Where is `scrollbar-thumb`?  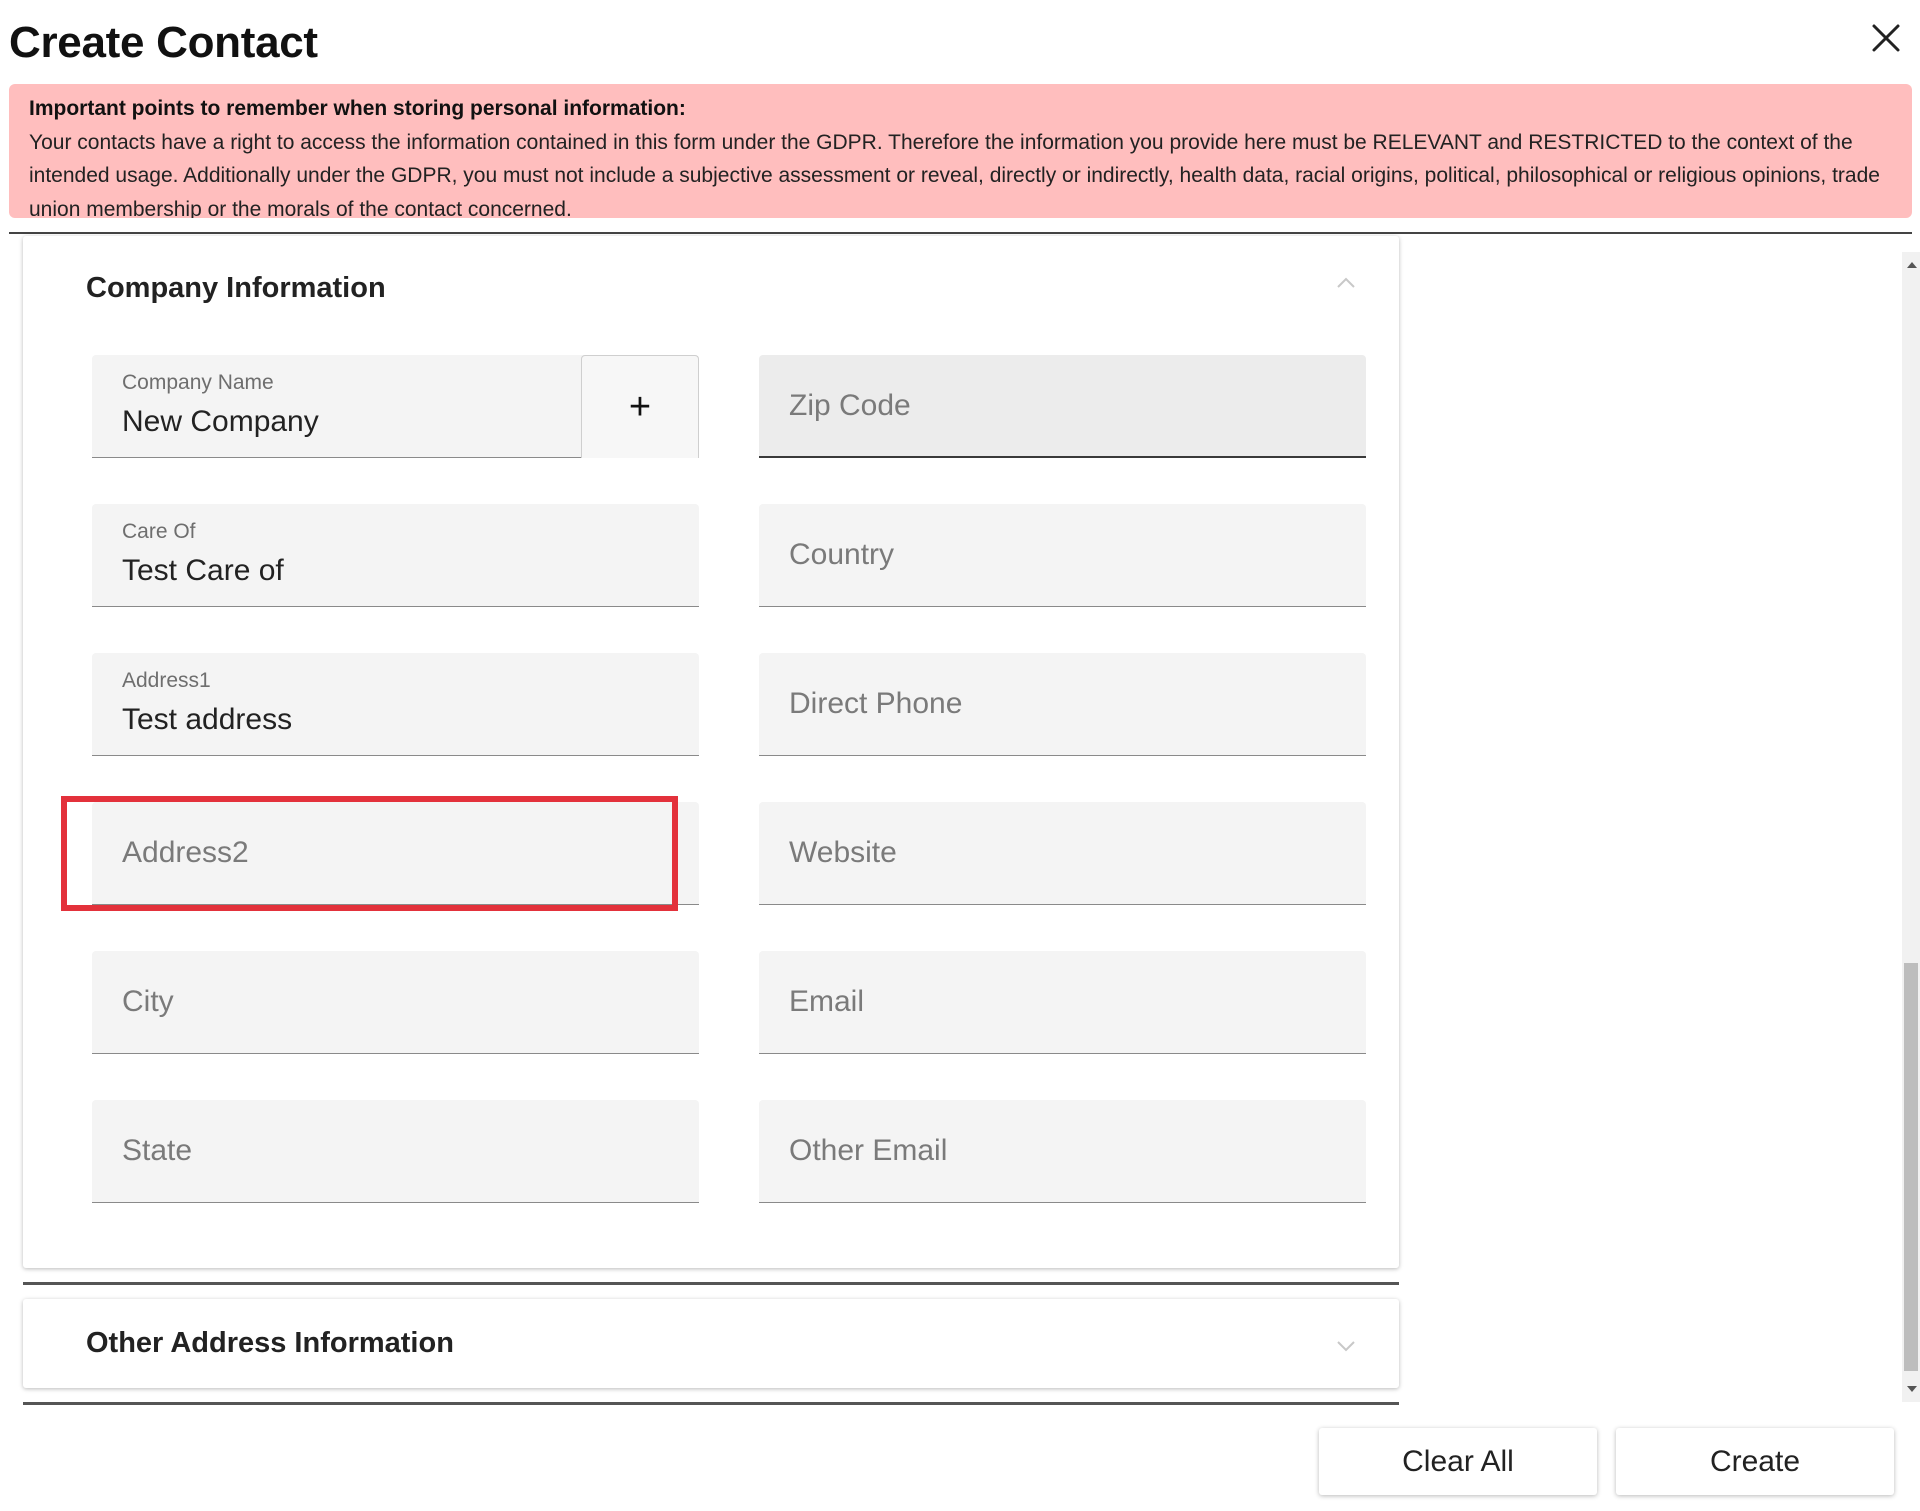
scrollbar-thumb is located at coordinates (1911, 1167).